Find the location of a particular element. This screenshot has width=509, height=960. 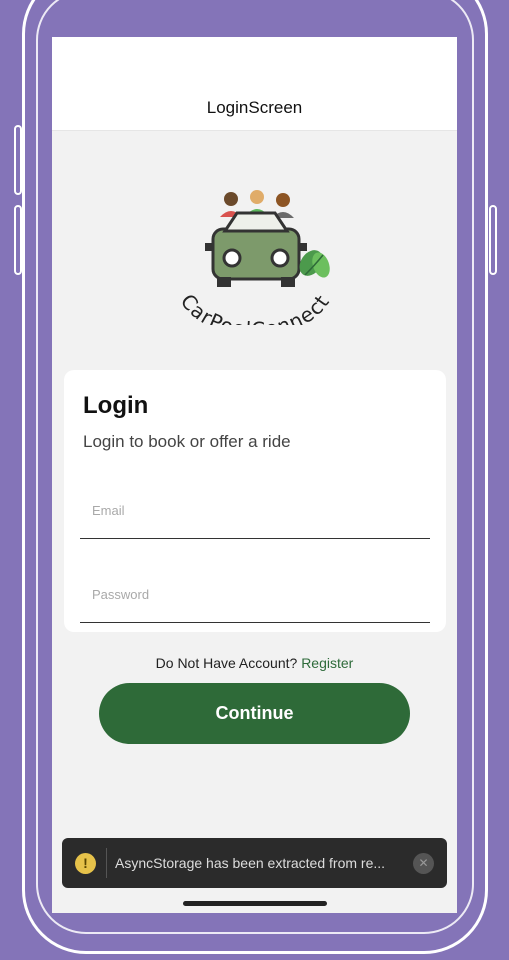

logo-text: CarPoolConnect is located at coordinates (255, 315).